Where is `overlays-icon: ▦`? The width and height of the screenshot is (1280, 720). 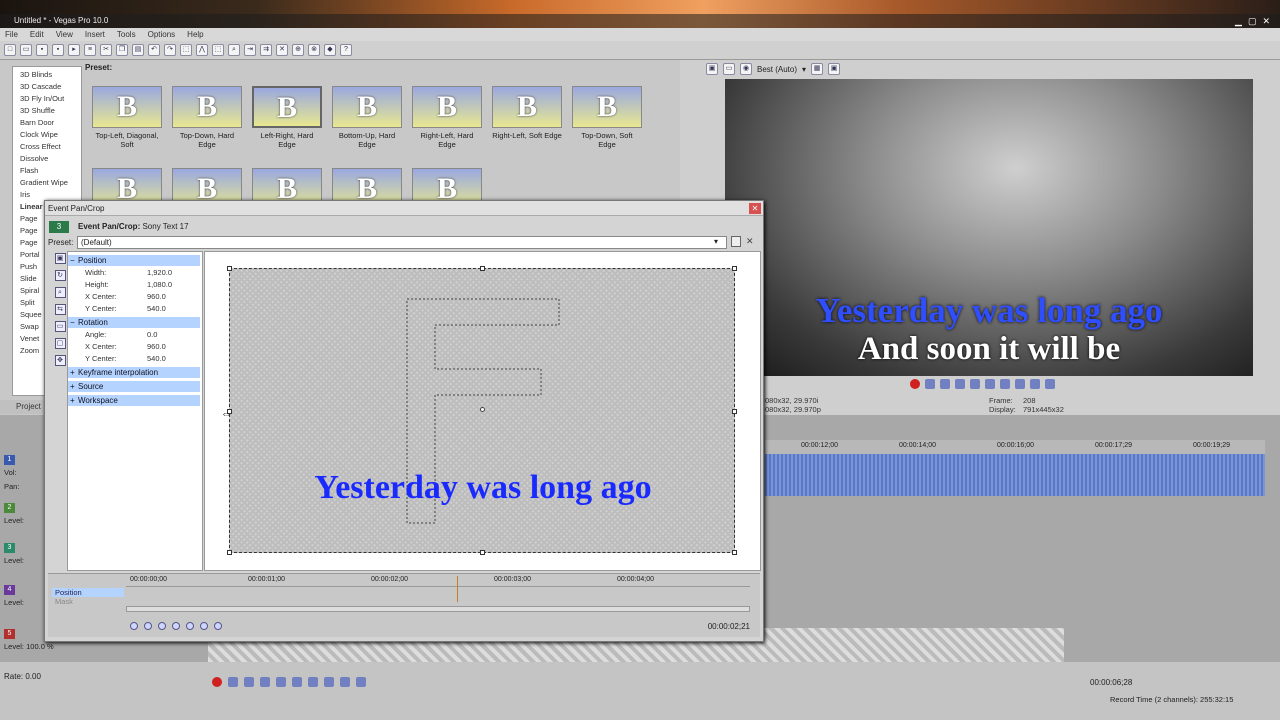 overlays-icon: ▦ is located at coordinates (817, 69).